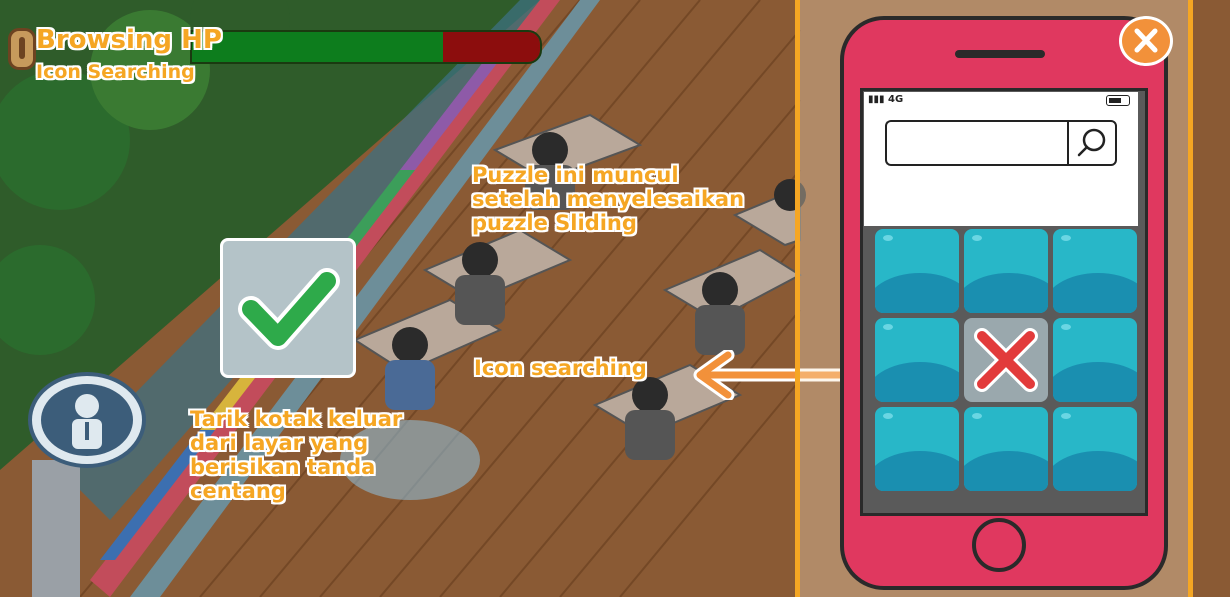 The height and width of the screenshot is (597, 1230). Describe the element at coordinates (999, 545) in the screenshot. I see `home-button` at that location.